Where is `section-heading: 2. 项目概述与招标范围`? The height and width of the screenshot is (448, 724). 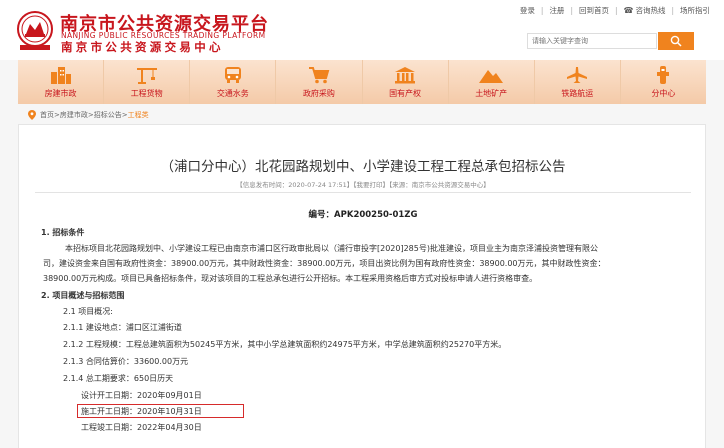
section-heading: 2. 项目概述与招标范围 is located at coordinates (83, 295).